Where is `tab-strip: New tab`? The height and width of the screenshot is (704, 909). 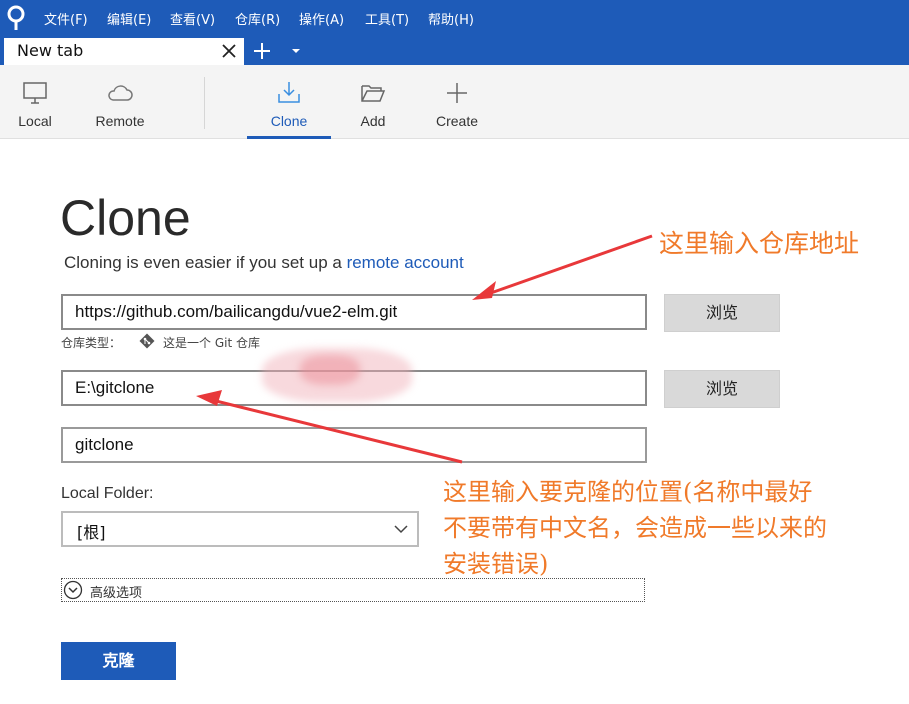 tab-strip: New tab is located at coordinates (454, 50).